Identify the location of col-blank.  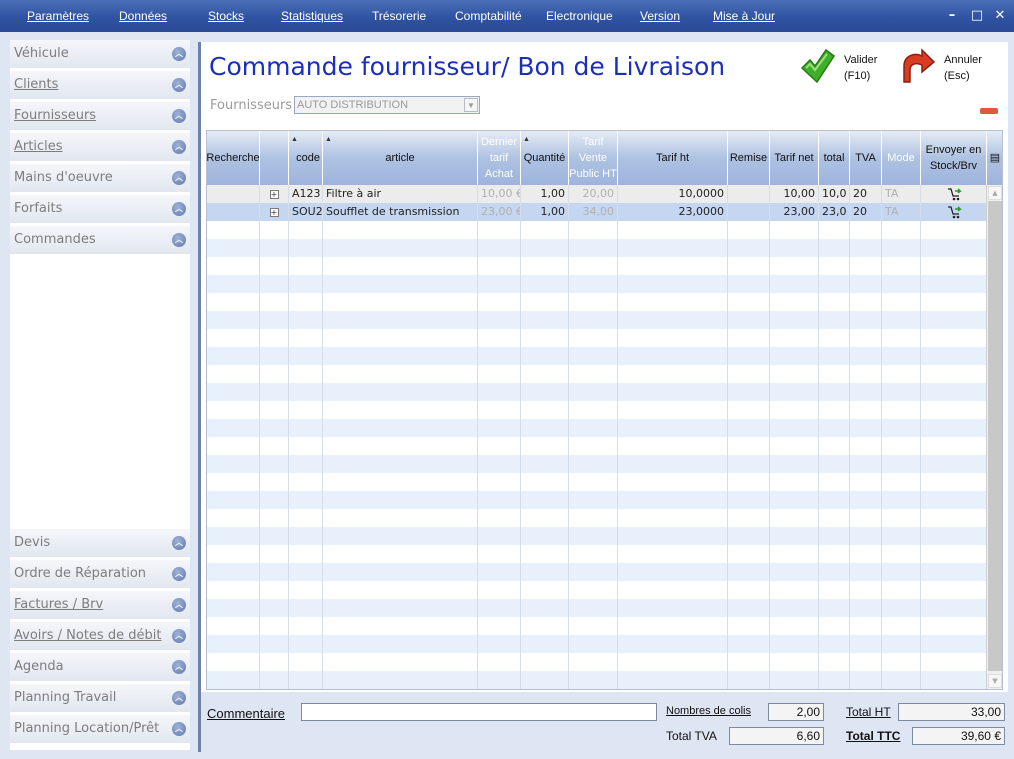
(274, 158).